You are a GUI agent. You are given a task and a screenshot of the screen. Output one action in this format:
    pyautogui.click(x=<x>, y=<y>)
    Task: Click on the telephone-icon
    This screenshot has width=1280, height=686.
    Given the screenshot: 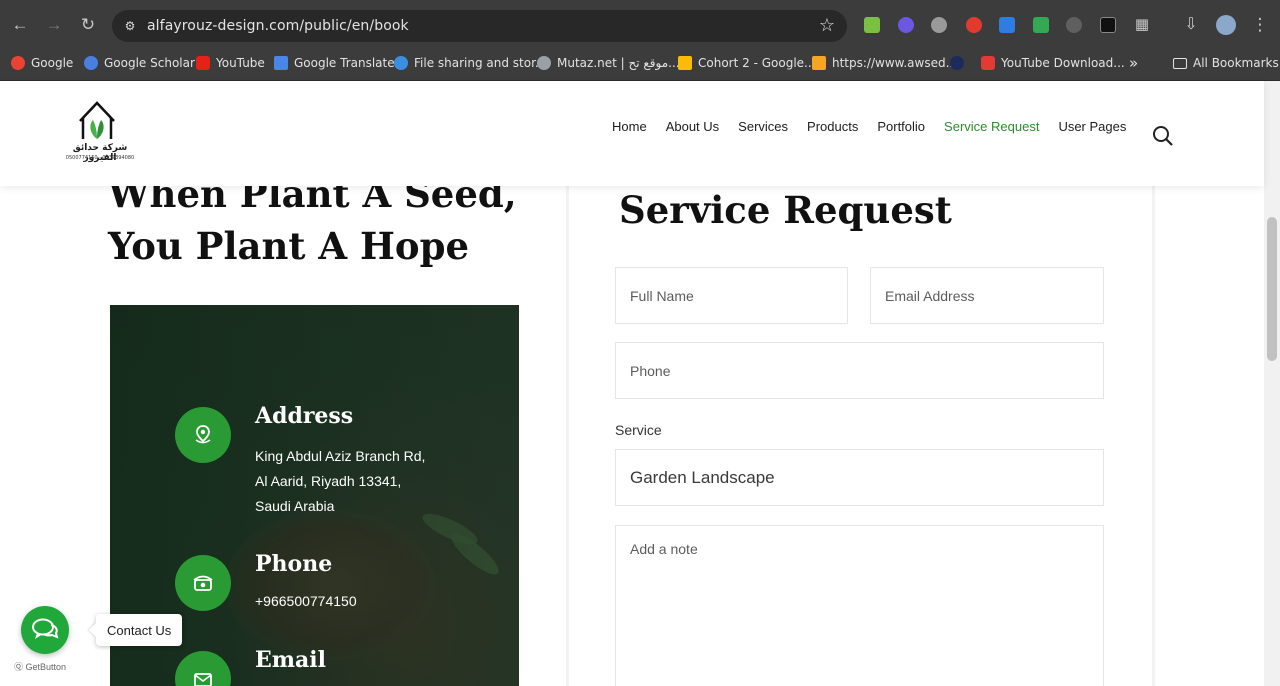 What is the action you would take?
    pyautogui.click(x=203, y=583)
    